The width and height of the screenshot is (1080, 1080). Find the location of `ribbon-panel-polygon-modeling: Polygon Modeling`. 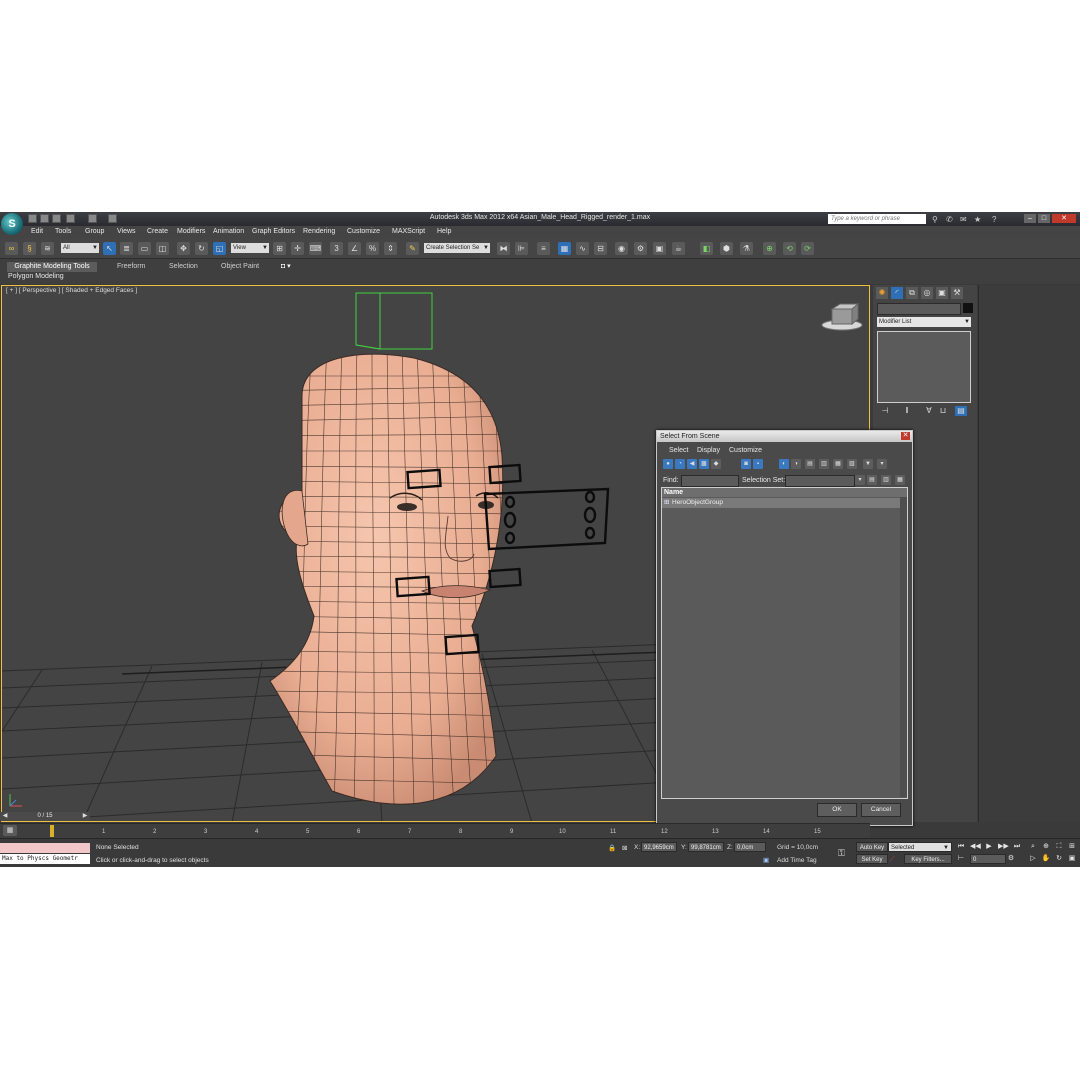

ribbon-panel-polygon-modeling: Polygon Modeling is located at coordinates (36, 276).